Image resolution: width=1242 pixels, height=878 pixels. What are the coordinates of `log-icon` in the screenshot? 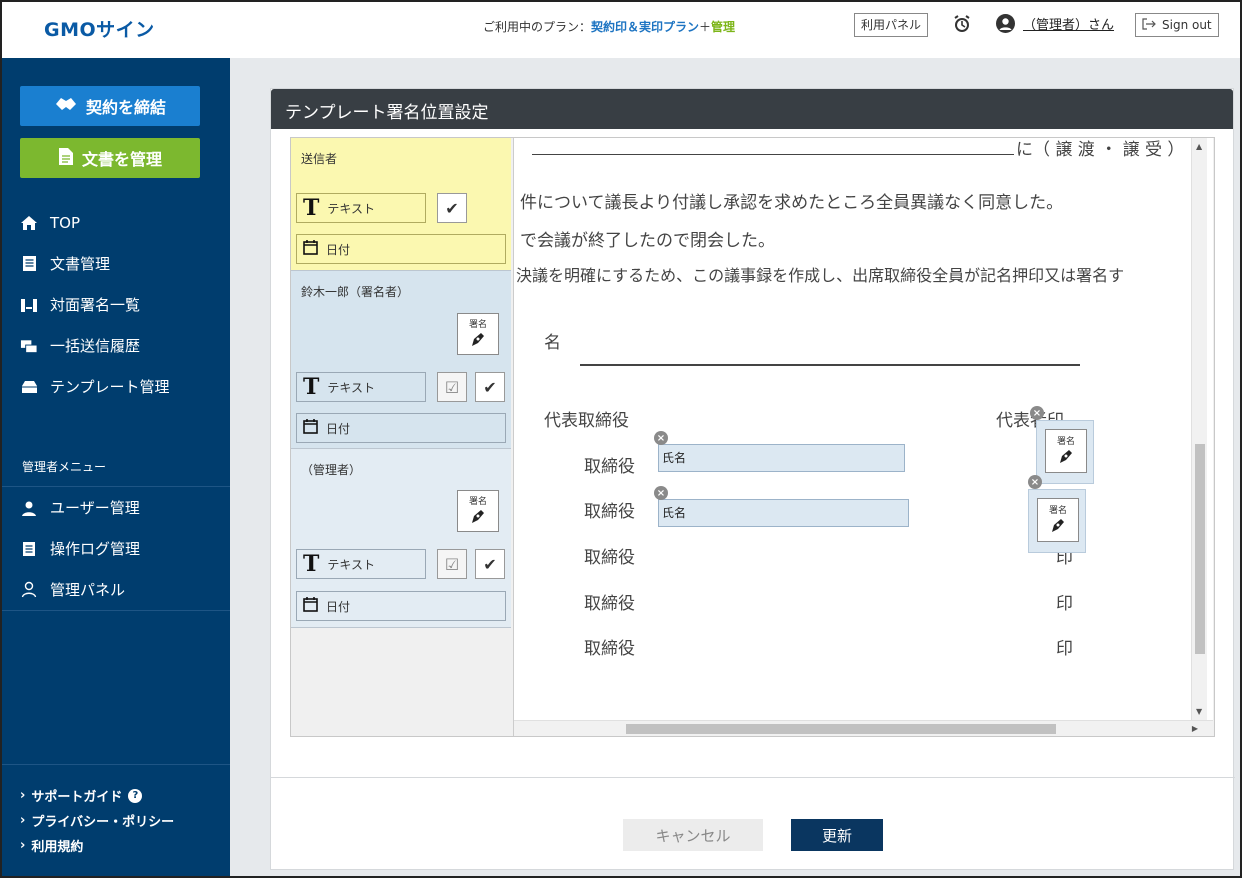 It's located at (29, 549).